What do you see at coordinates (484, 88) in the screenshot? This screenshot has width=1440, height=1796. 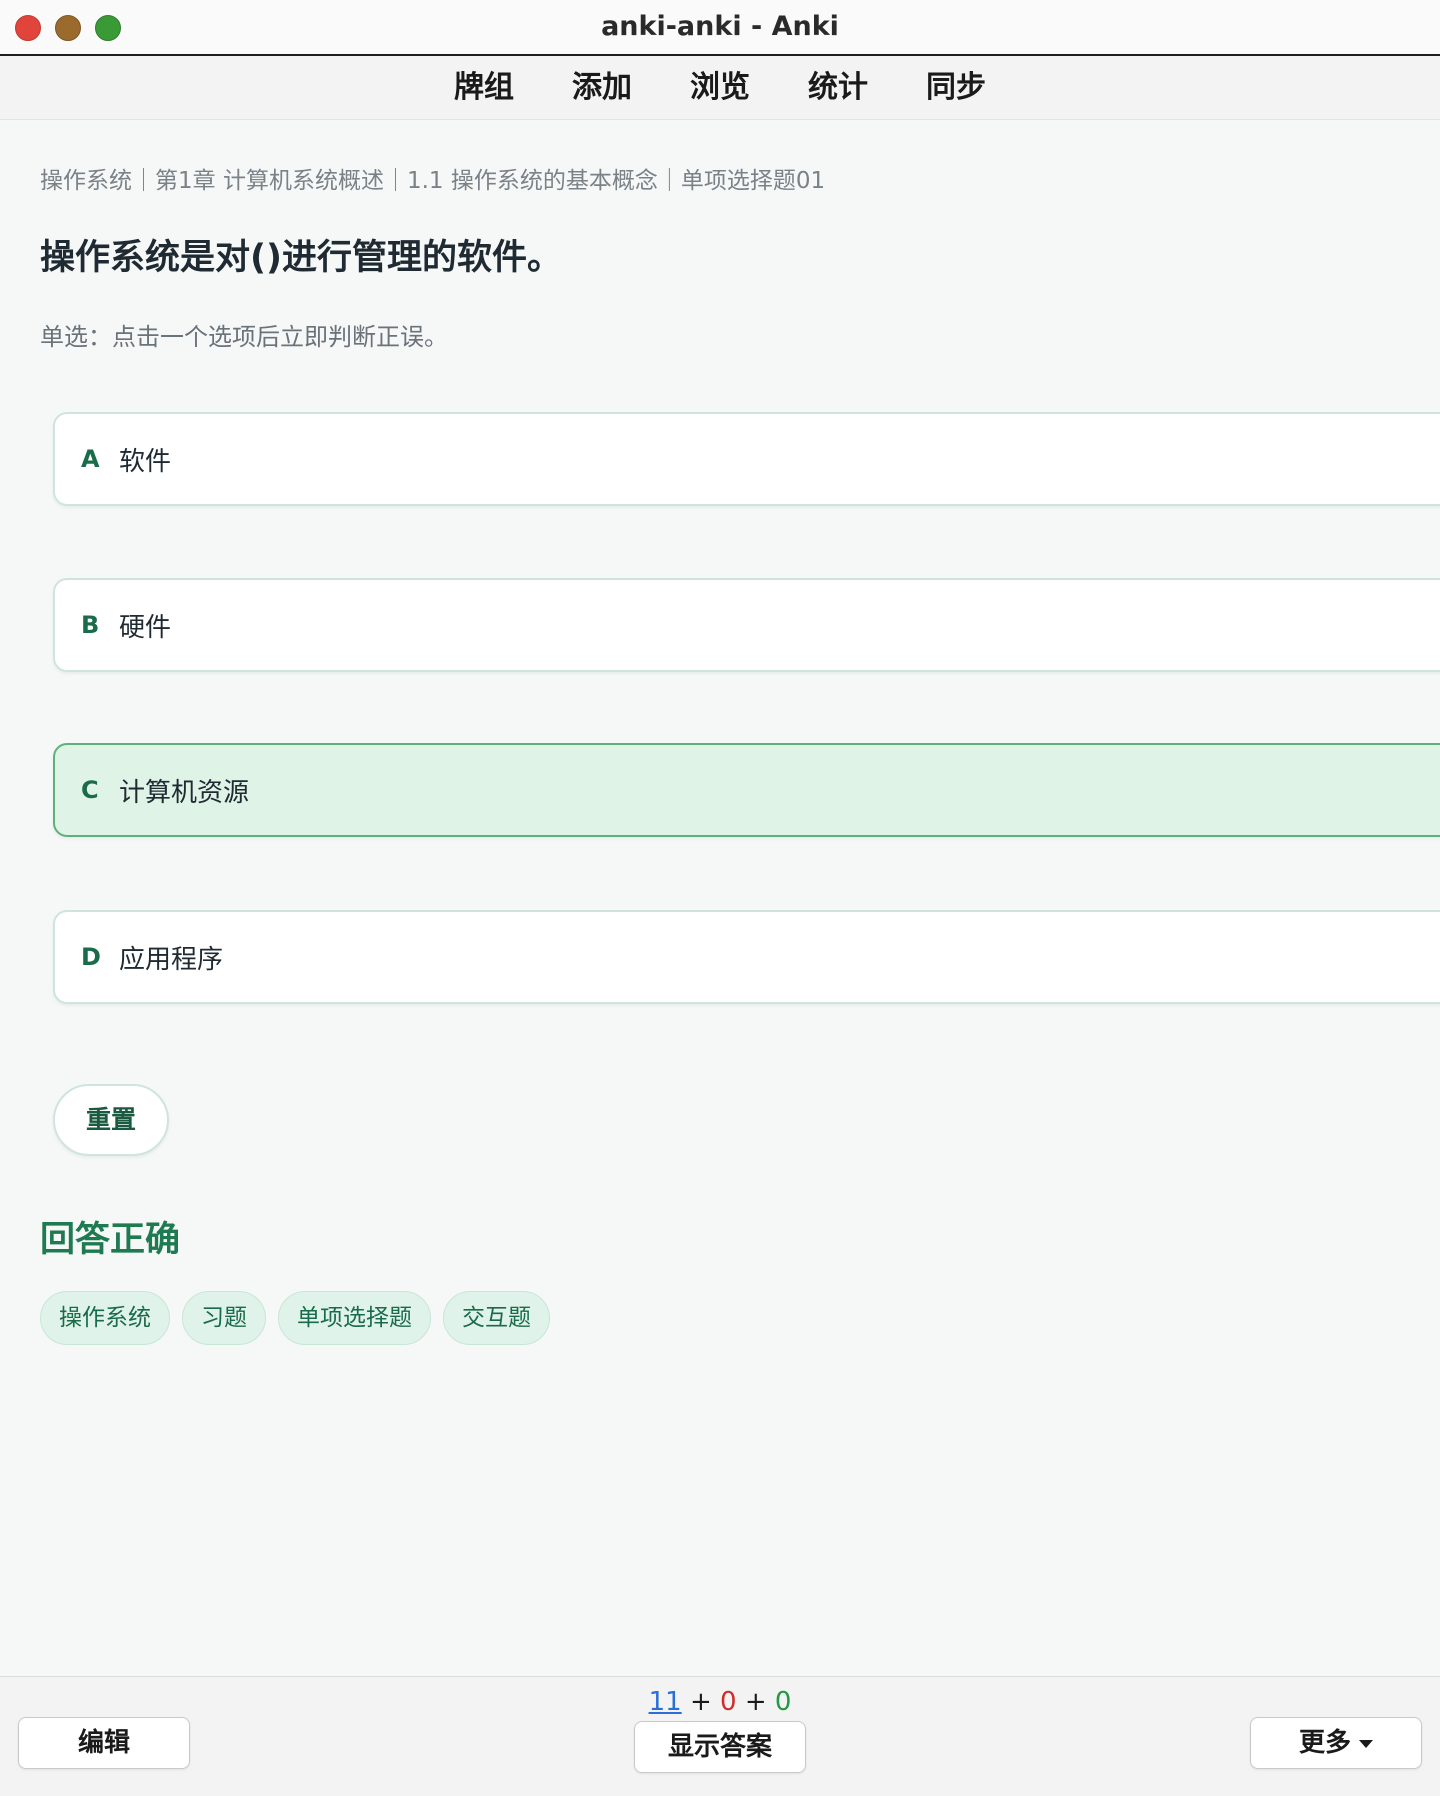 I see `toolbar-decks: 牌组` at bounding box center [484, 88].